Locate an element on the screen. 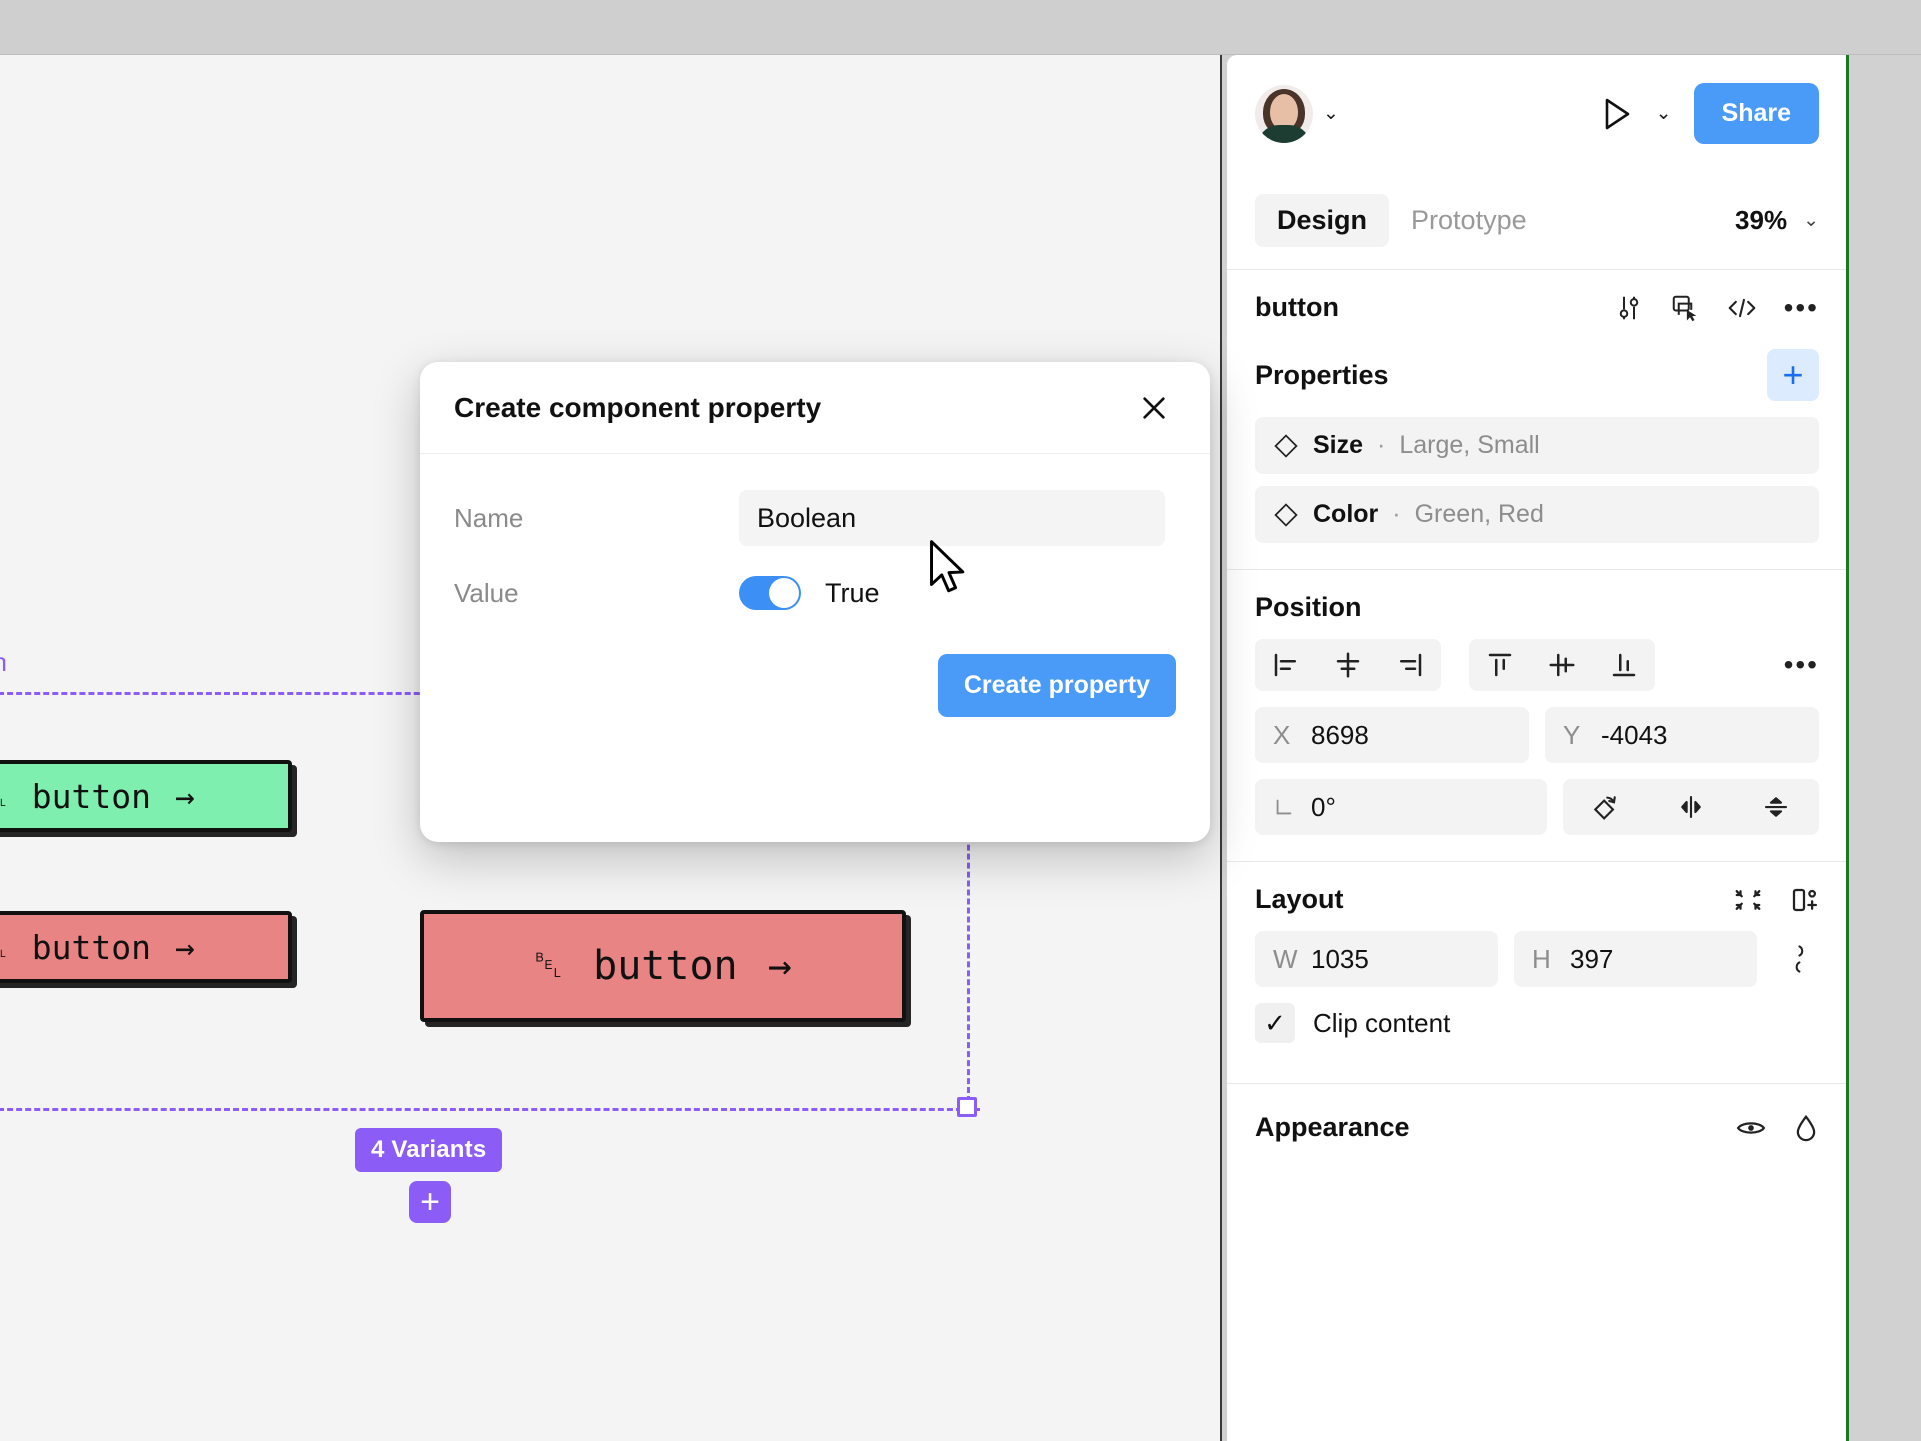  play-icon is located at coordinates (1617, 113).